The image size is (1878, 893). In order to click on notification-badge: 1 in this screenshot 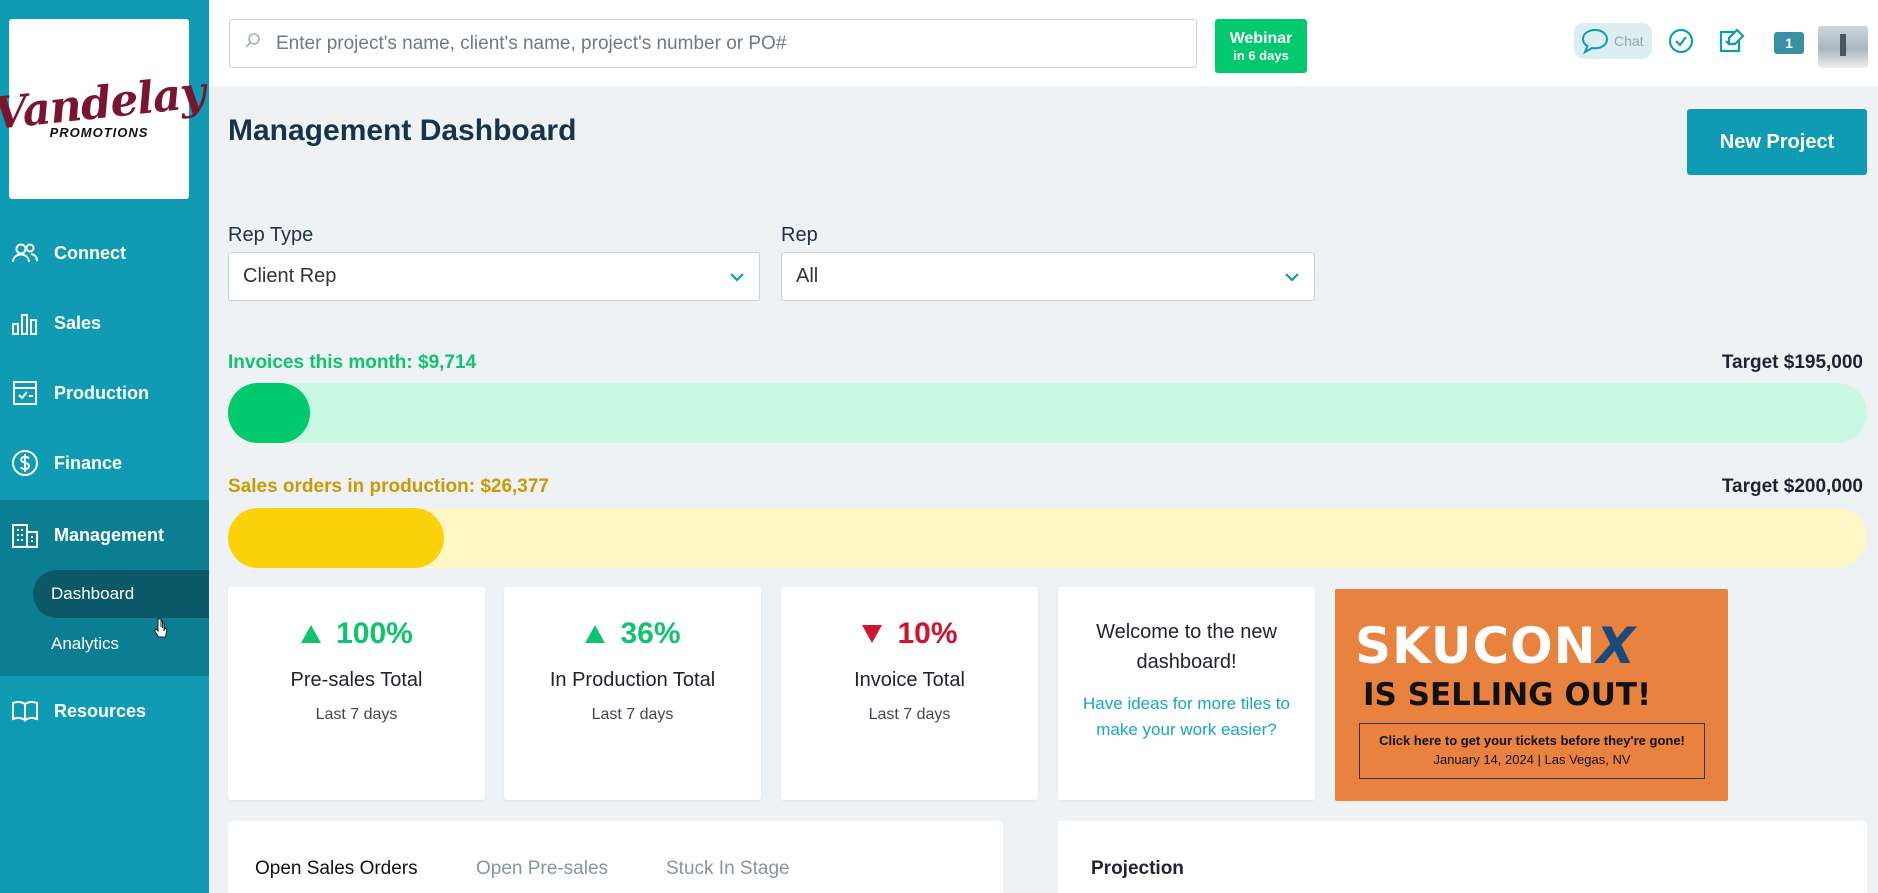, I will do `click(1789, 43)`.